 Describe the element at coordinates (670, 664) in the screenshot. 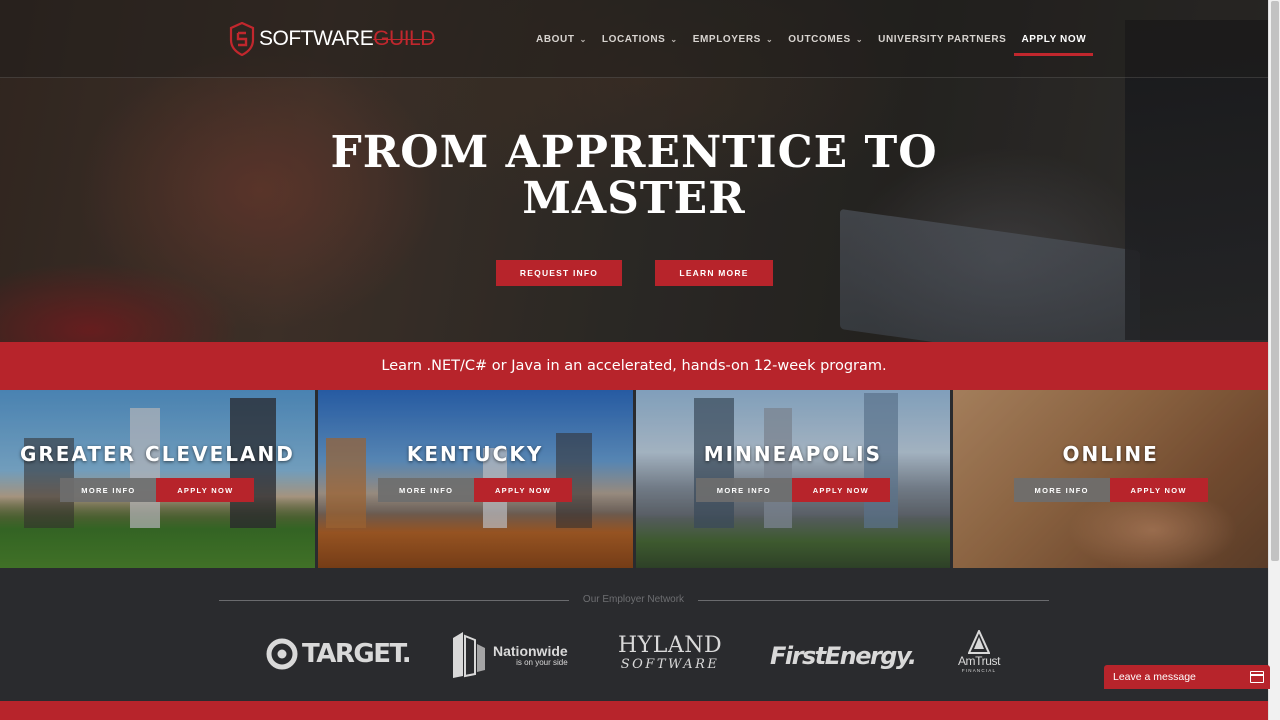

I see `hyland-software-text: SOFTWARE` at that location.